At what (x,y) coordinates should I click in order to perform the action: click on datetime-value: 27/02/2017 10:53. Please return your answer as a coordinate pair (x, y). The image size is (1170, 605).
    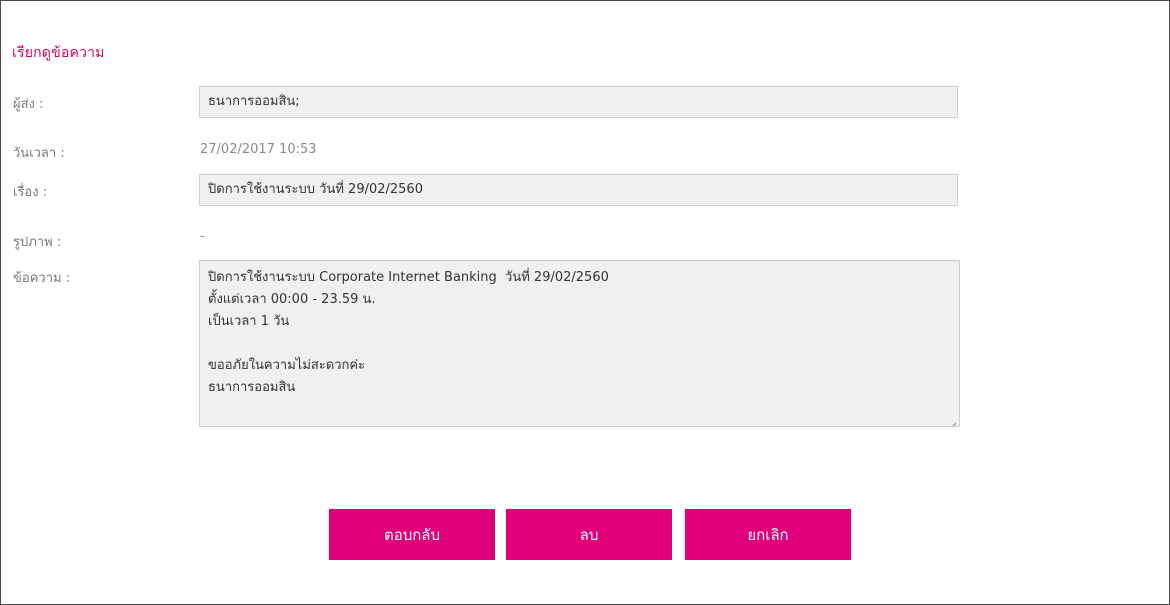
    Looking at the image, I should click on (258, 149).